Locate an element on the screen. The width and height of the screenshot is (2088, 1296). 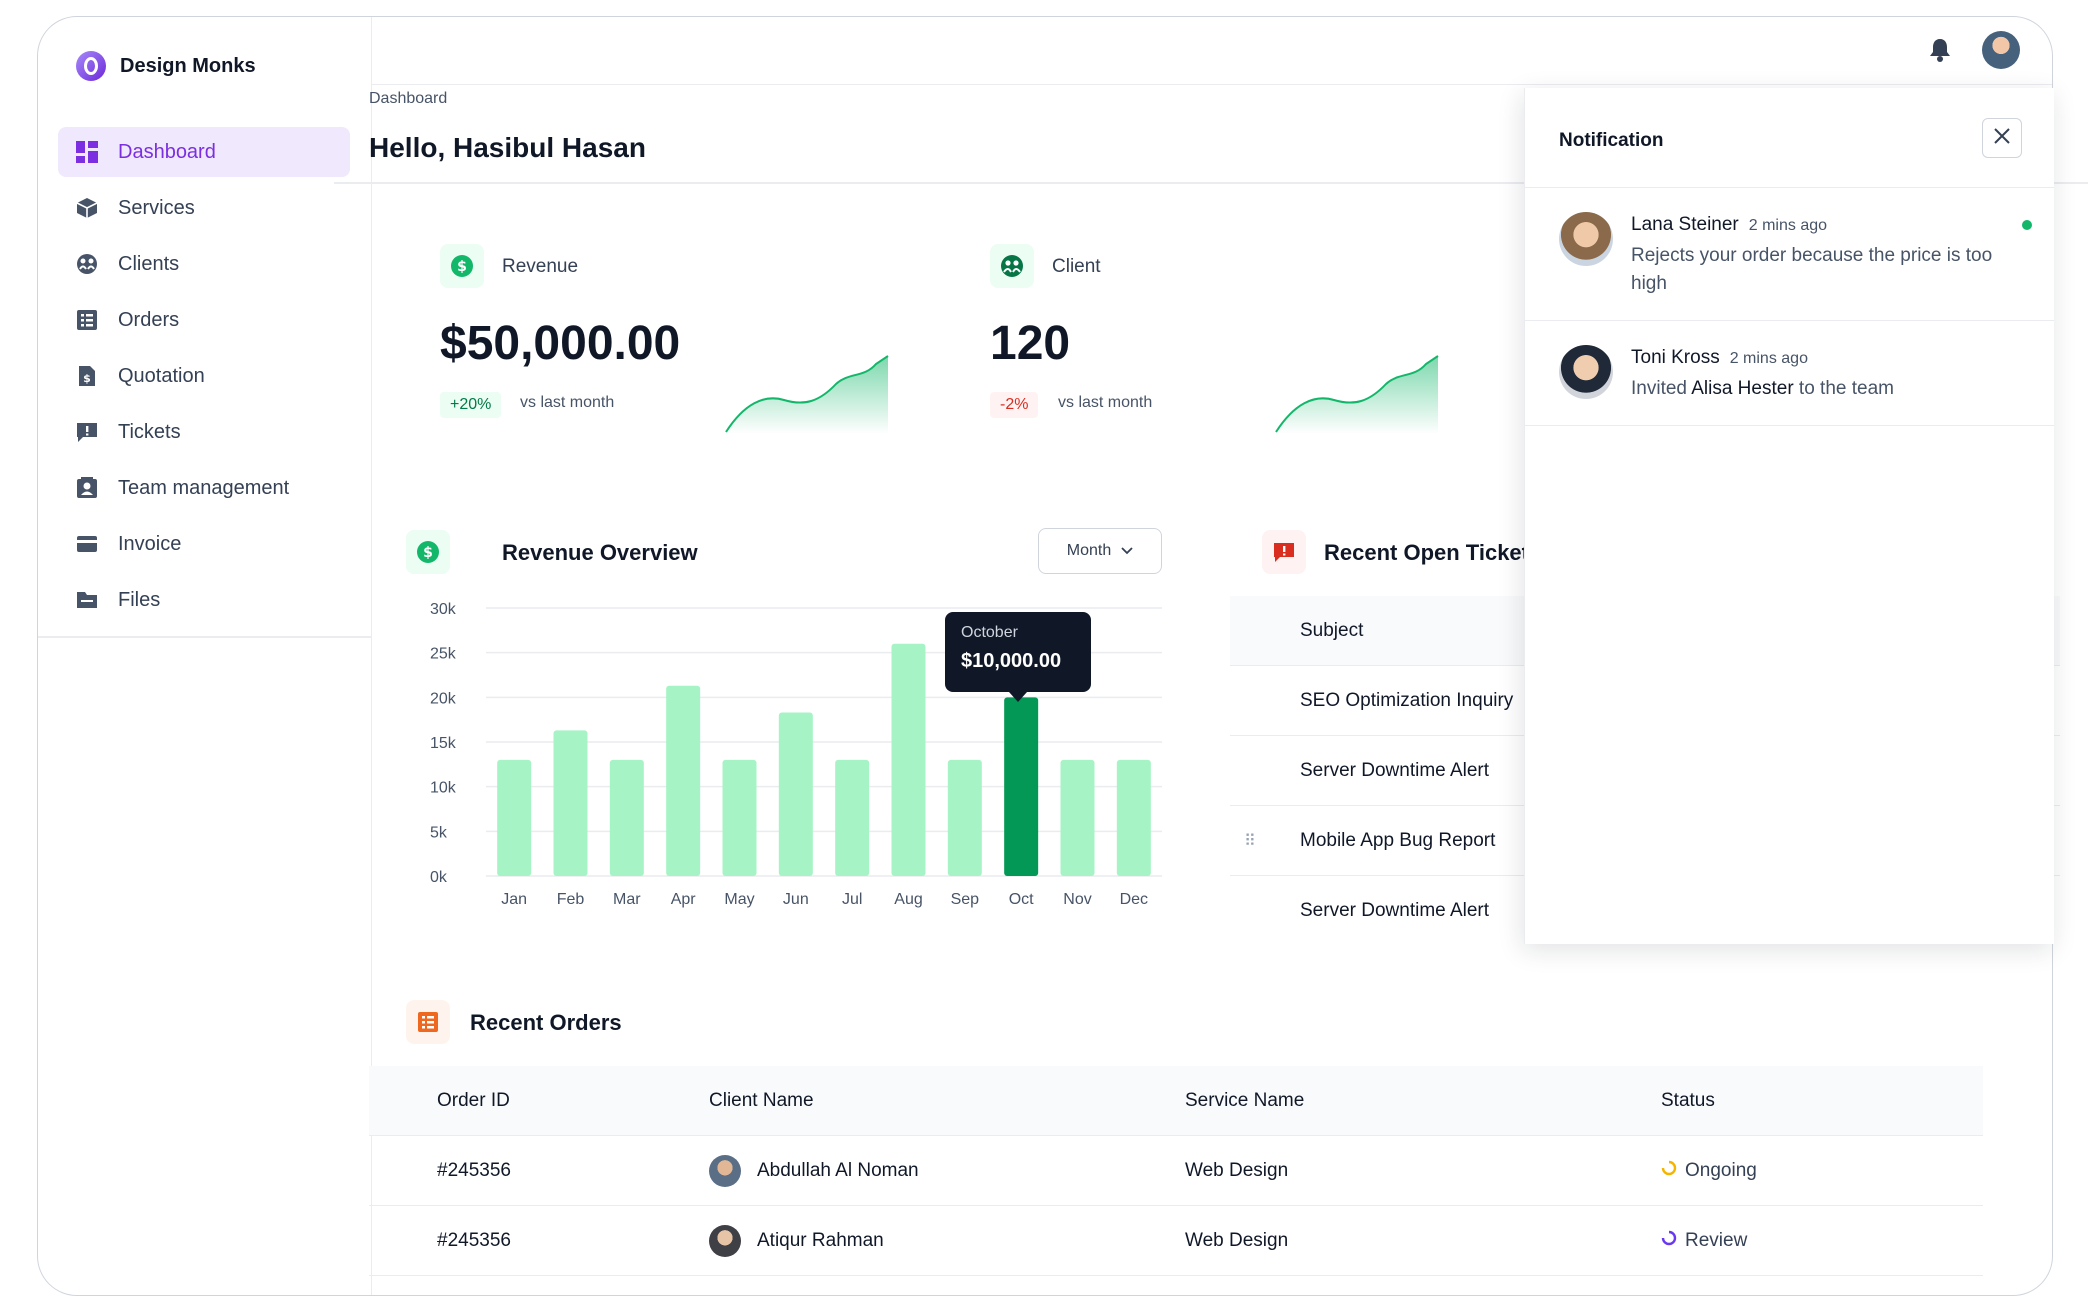
chart-tooltip: October $10,000.00 is located at coordinates (1018, 657).